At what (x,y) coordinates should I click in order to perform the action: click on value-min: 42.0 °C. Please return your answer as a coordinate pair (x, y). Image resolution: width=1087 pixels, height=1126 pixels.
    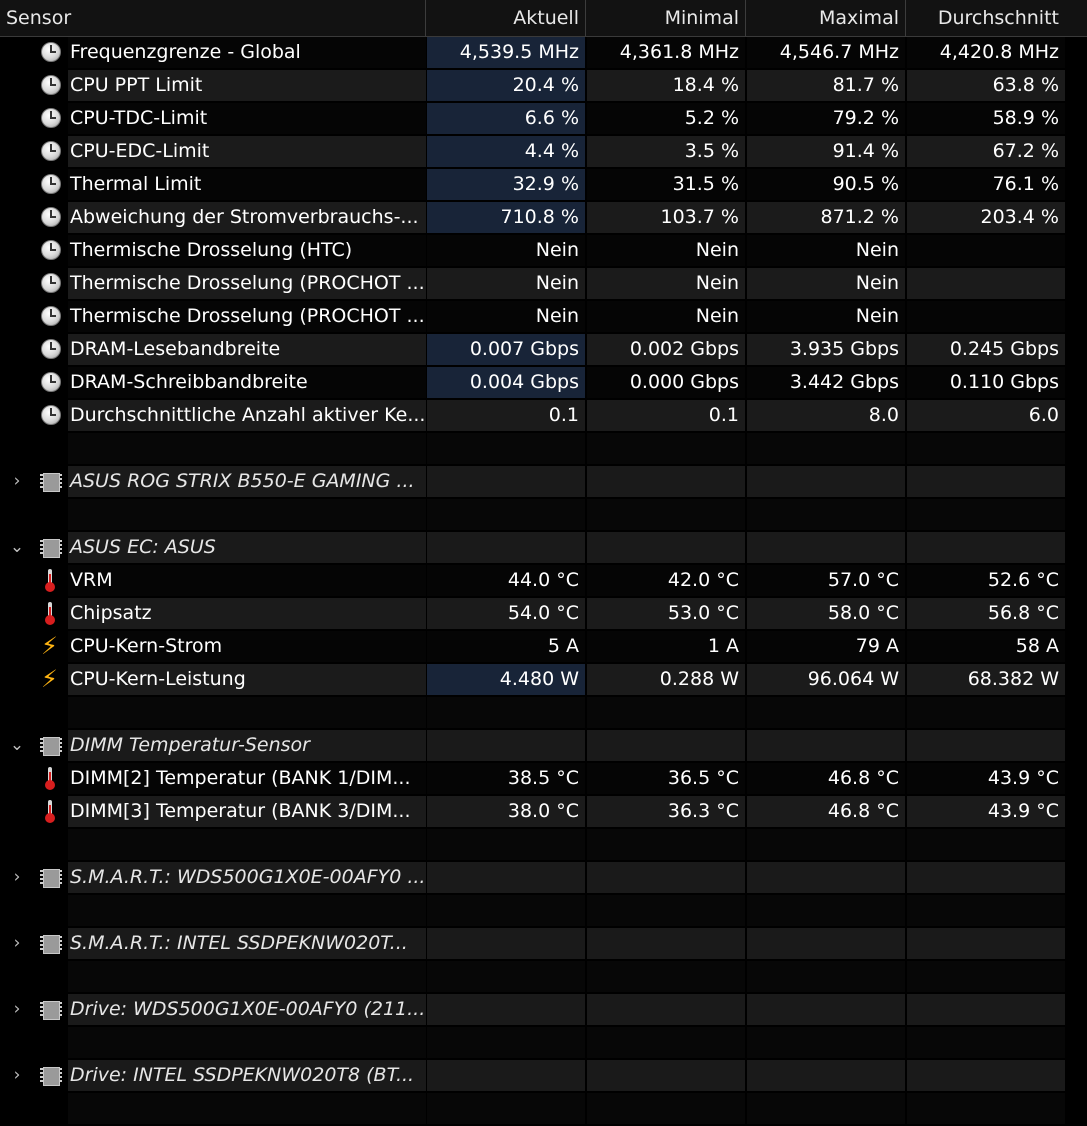
    Looking at the image, I should click on (666, 580).